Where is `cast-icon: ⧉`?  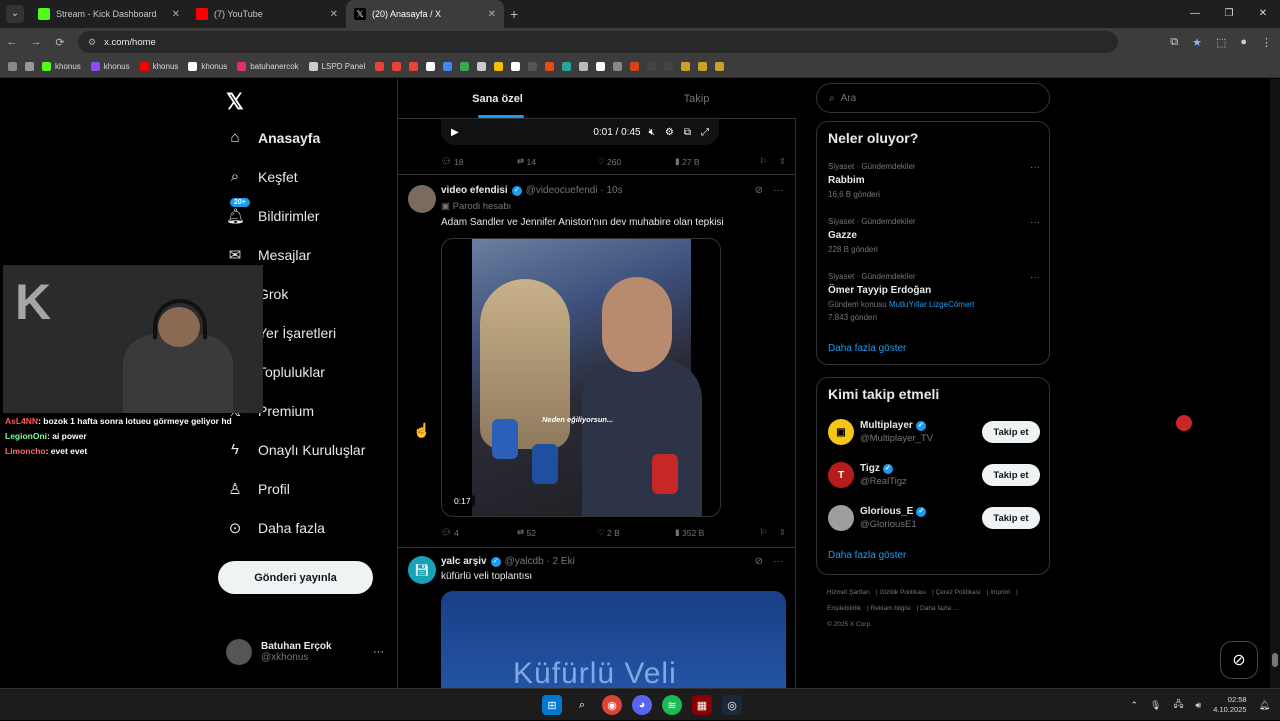
cast-icon: ⧉ is located at coordinates (1174, 42).